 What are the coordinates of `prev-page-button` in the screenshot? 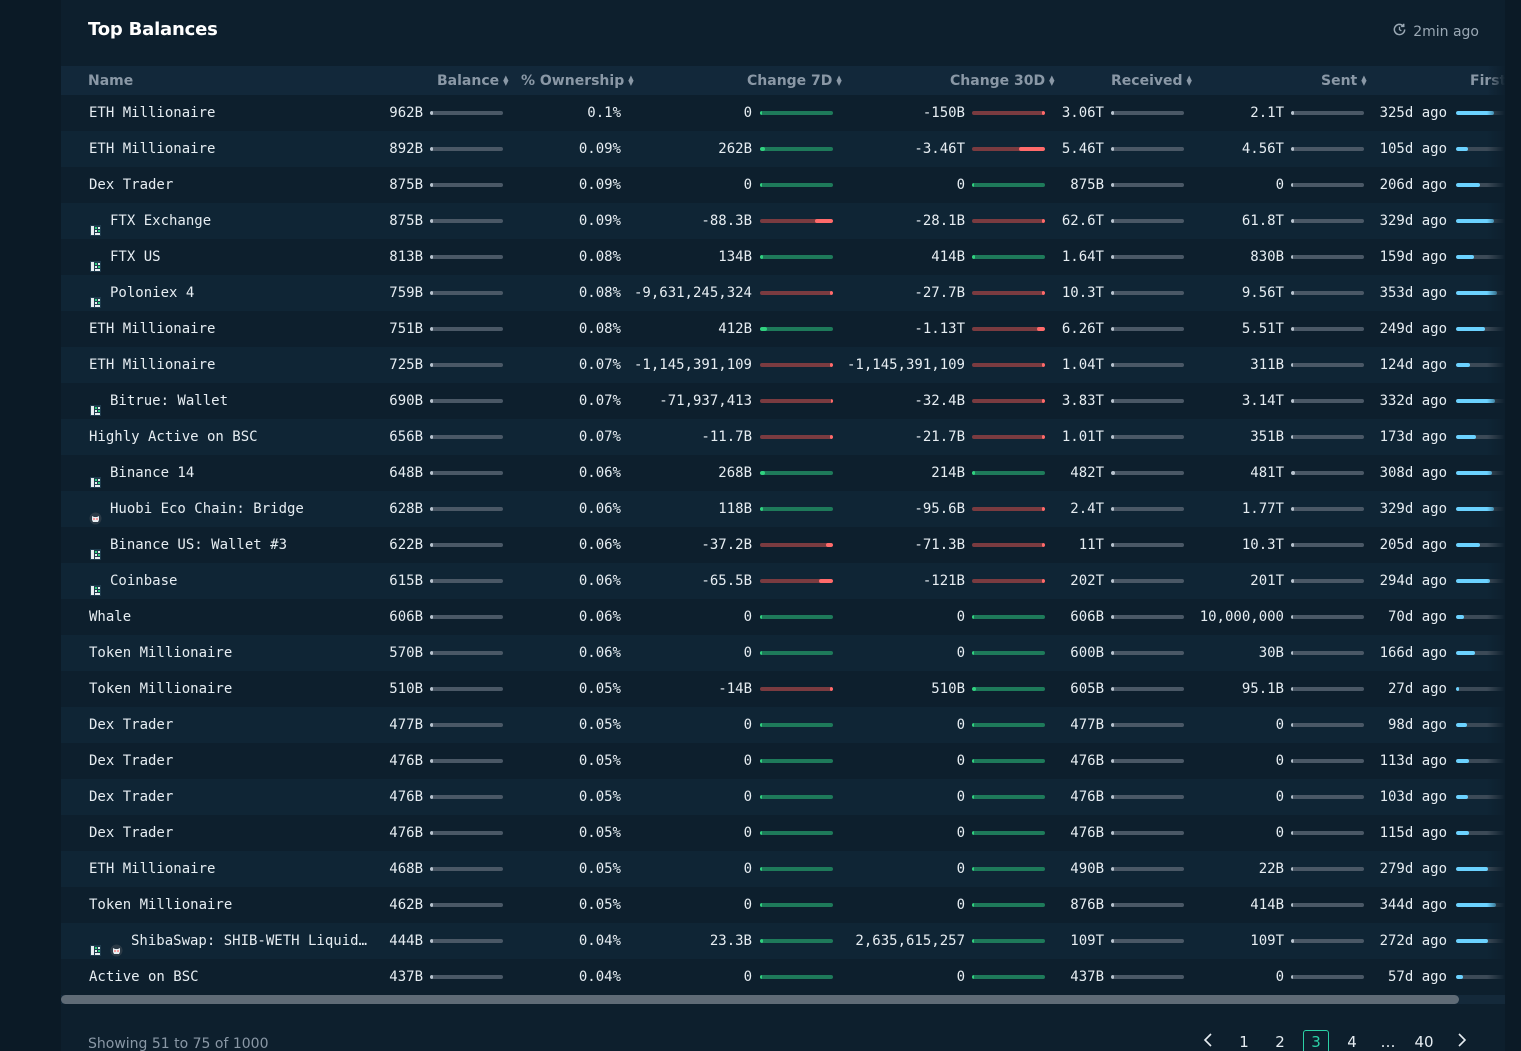 It's located at (1208, 1040).